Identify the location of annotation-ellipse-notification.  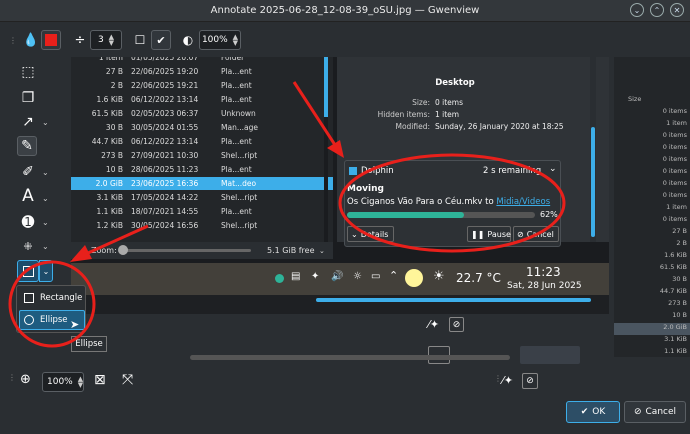
(452, 203).